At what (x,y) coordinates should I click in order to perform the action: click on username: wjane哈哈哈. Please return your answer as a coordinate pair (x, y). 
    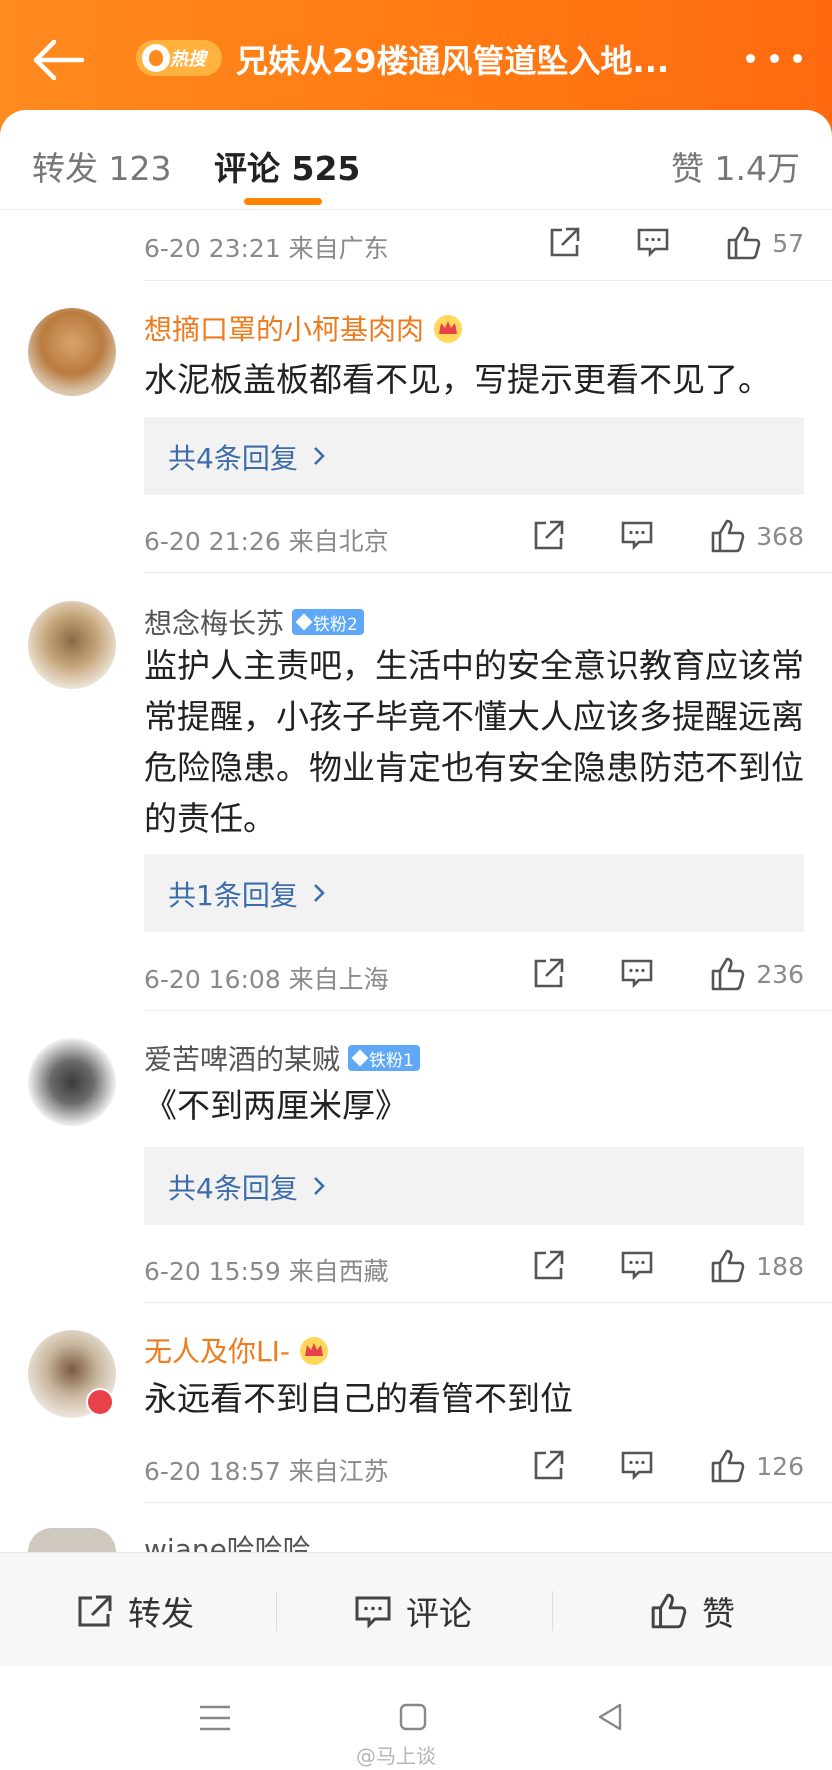
    Looking at the image, I should click on (227, 1540).